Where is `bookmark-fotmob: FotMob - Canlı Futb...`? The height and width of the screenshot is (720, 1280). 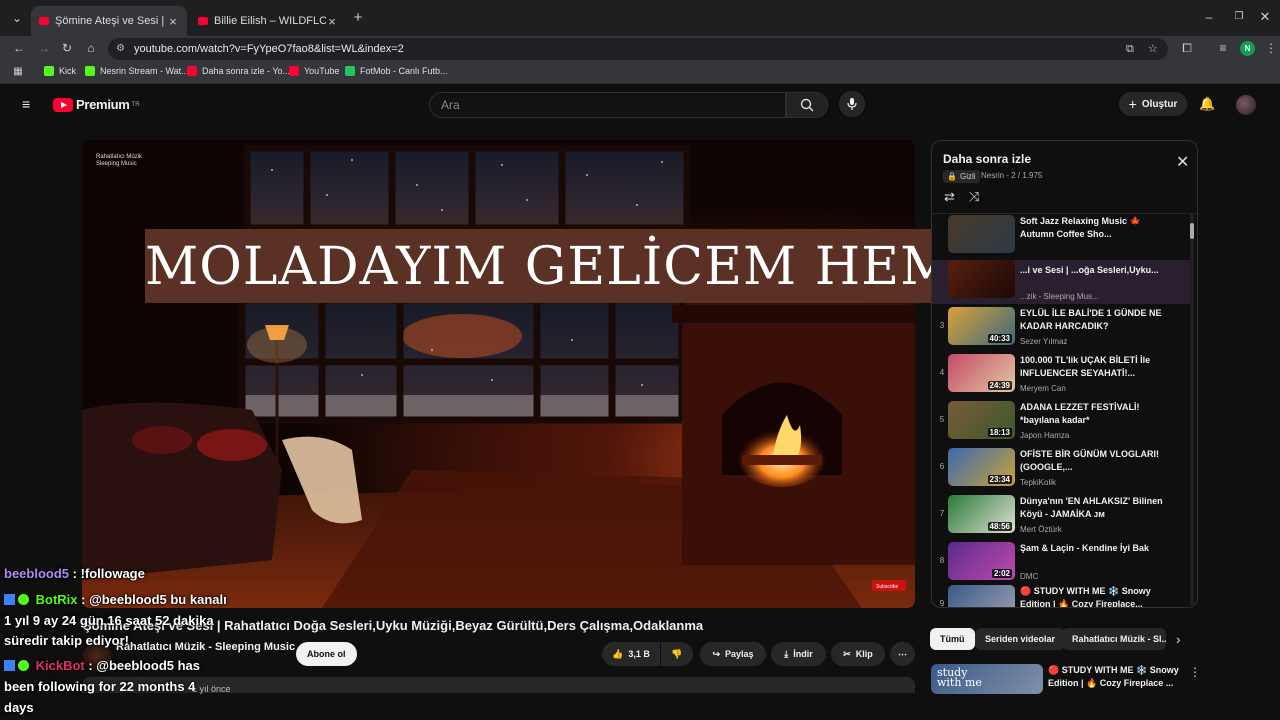
bookmark-fotmob: FotMob - Canlı Futb... is located at coordinates (396, 71).